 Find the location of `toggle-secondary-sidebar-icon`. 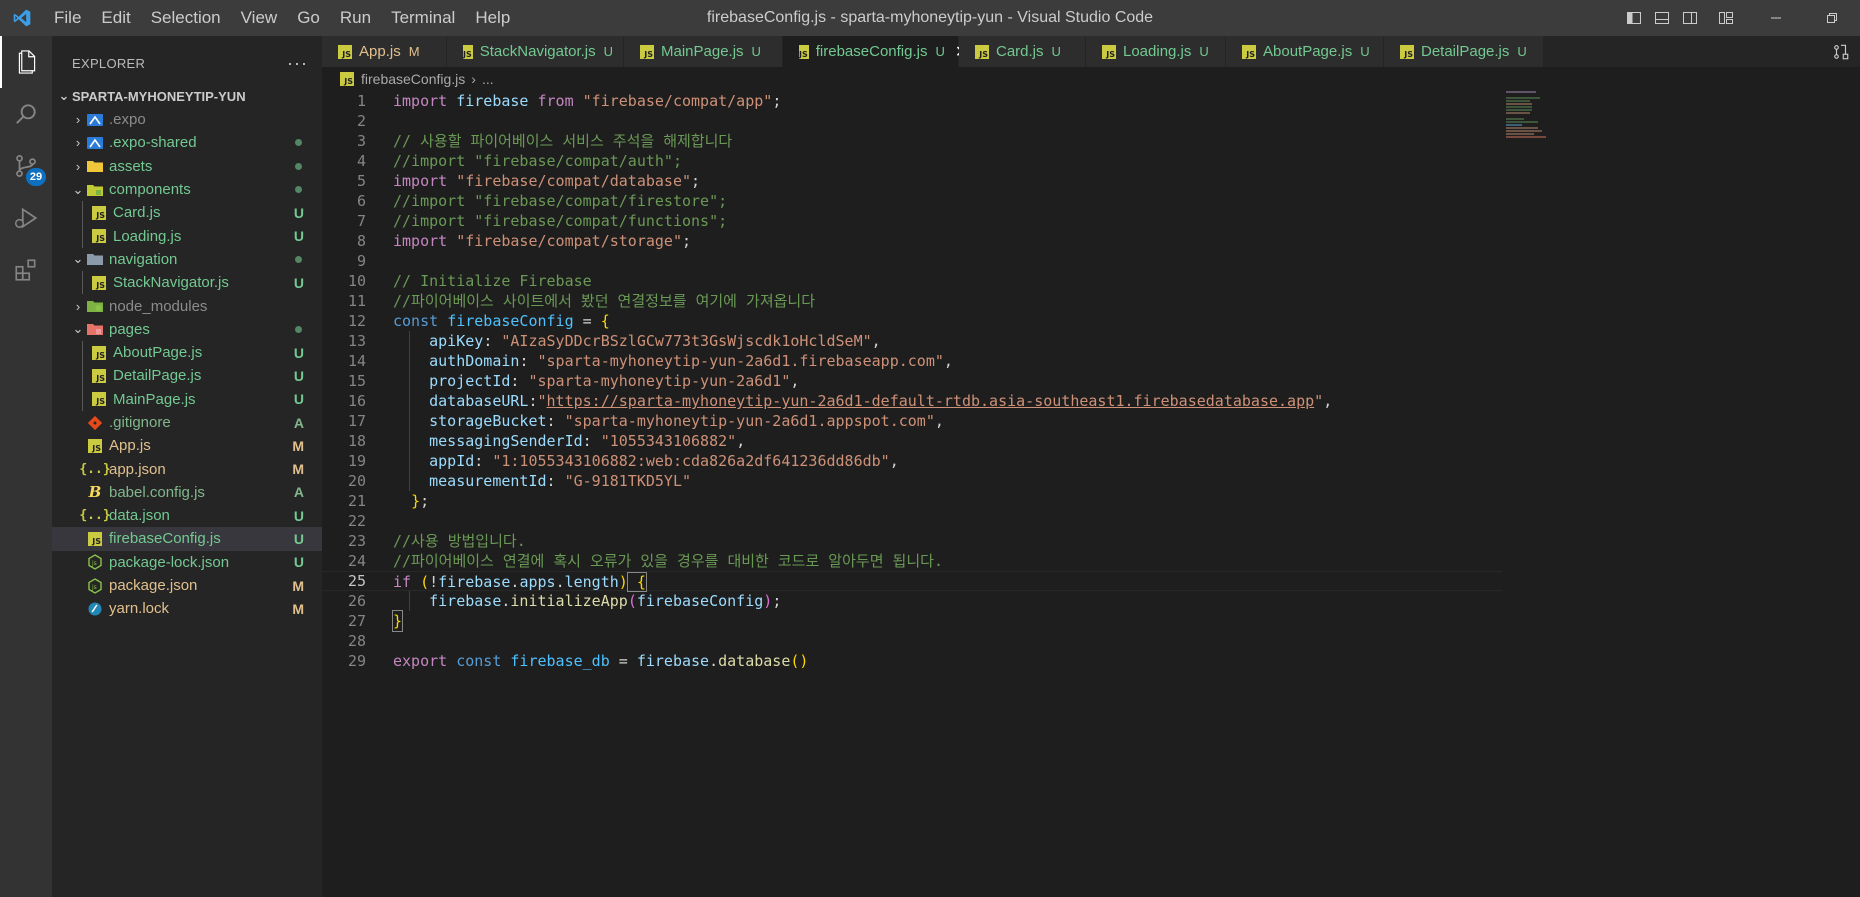

toggle-secondary-sidebar-icon is located at coordinates (1690, 18).